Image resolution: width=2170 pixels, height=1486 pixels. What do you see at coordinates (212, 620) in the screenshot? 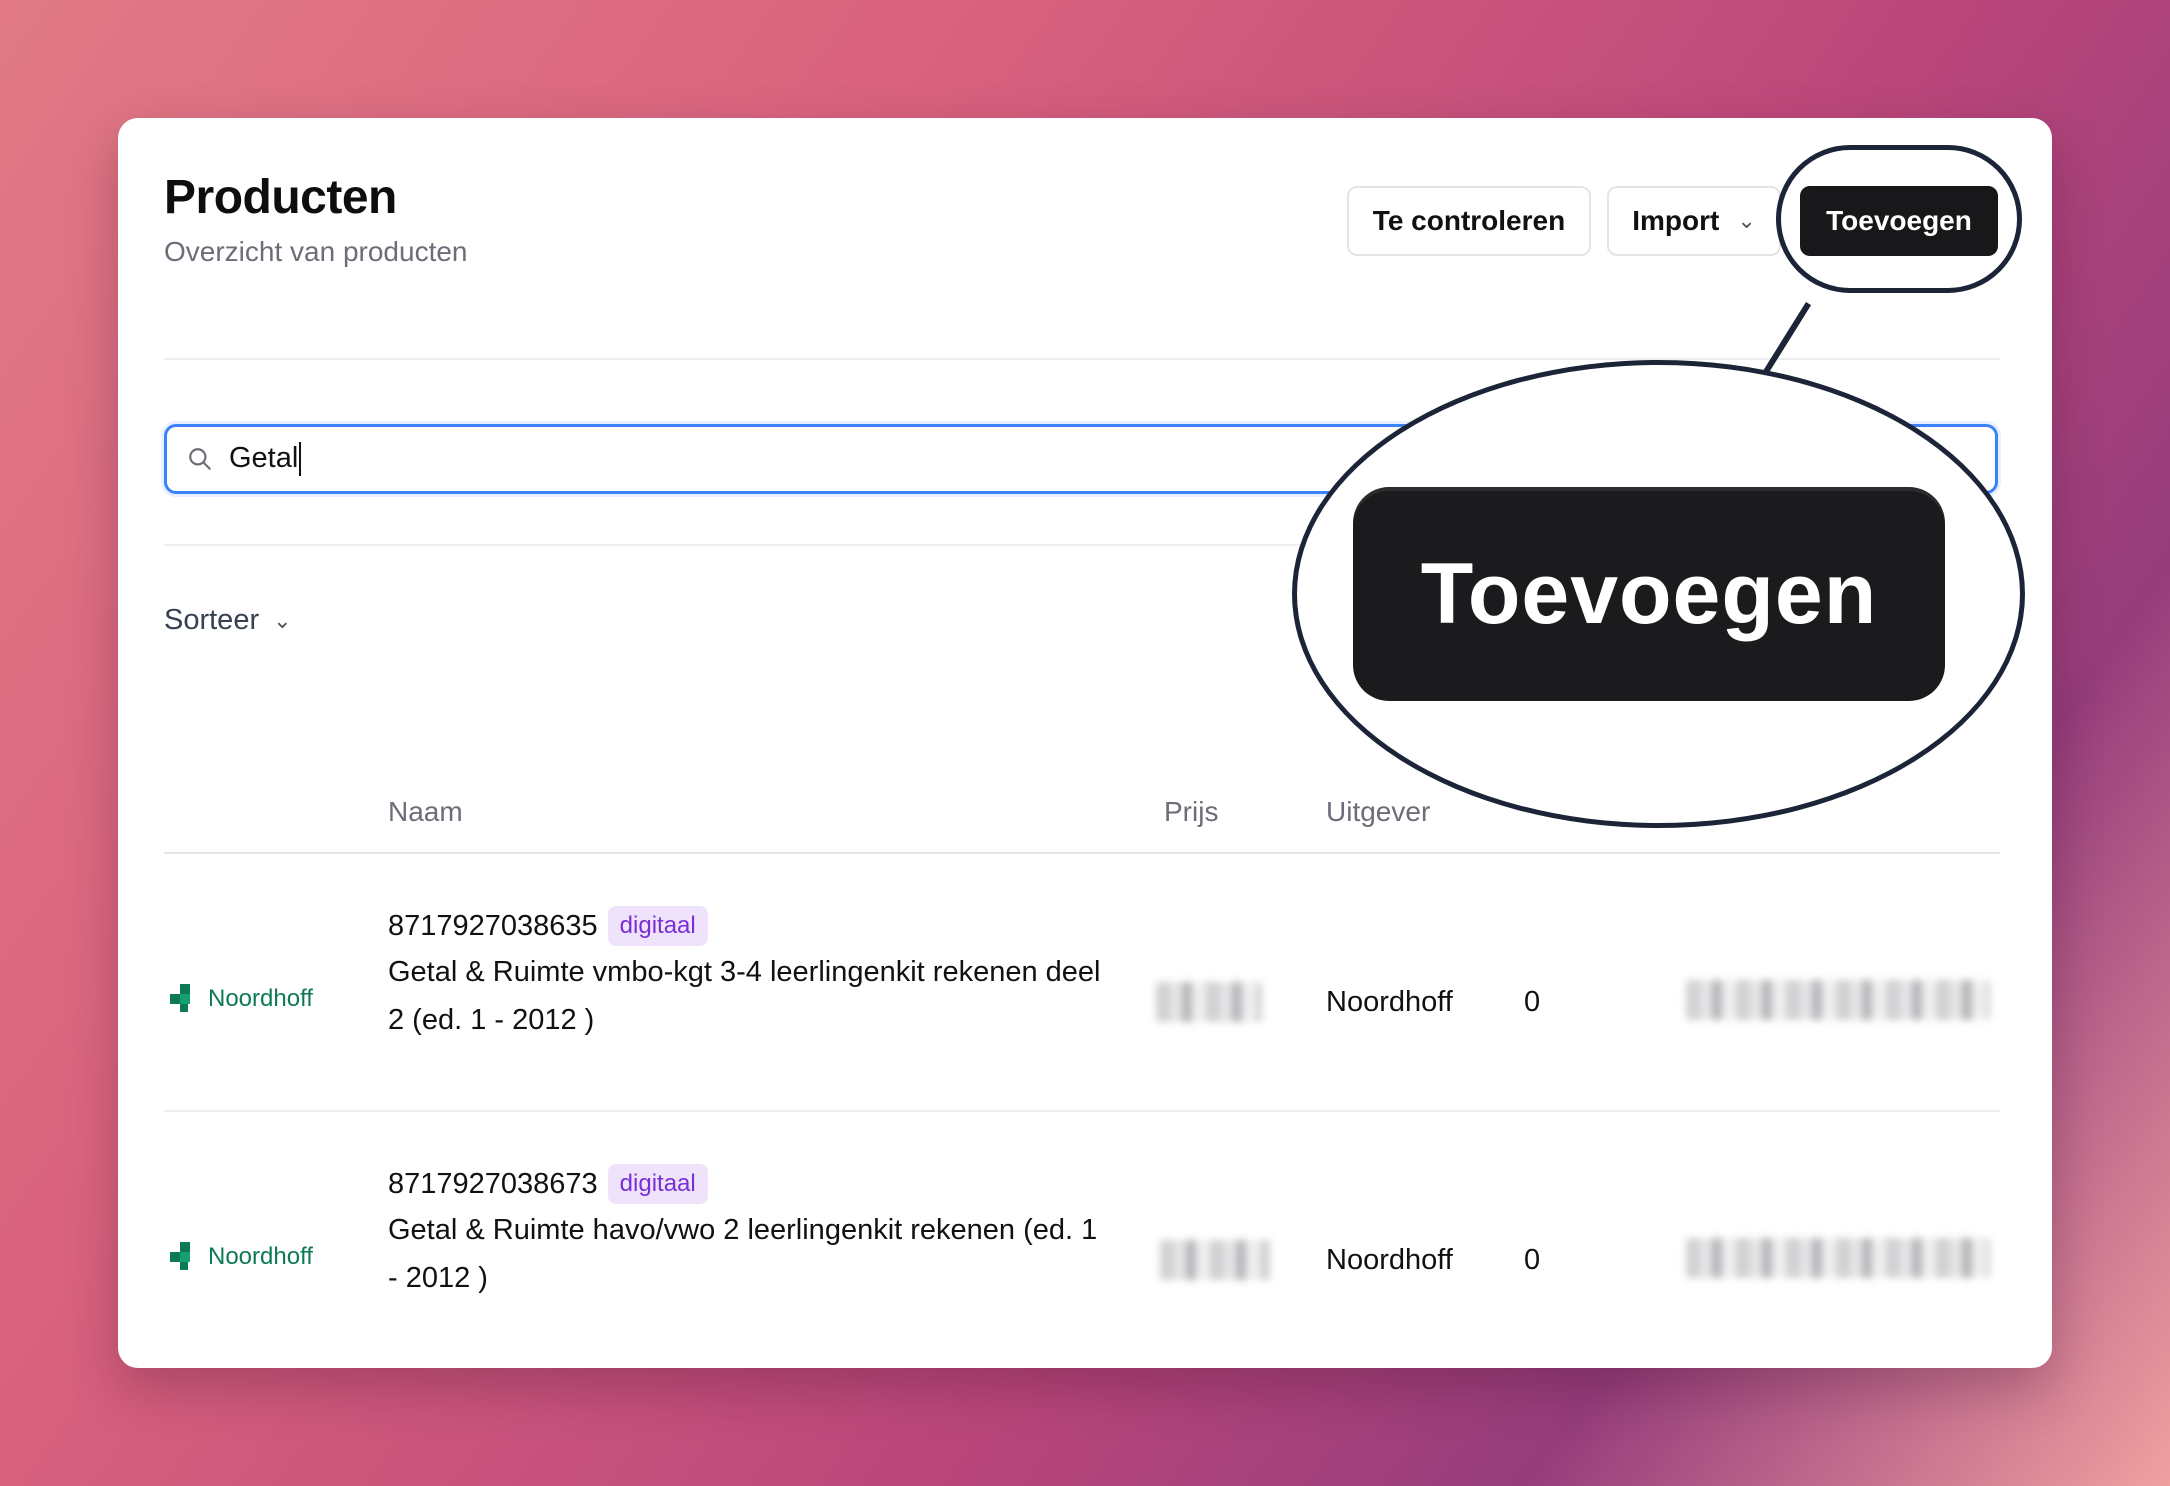
I see `sort-label: Sorteer` at bounding box center [212, 620].